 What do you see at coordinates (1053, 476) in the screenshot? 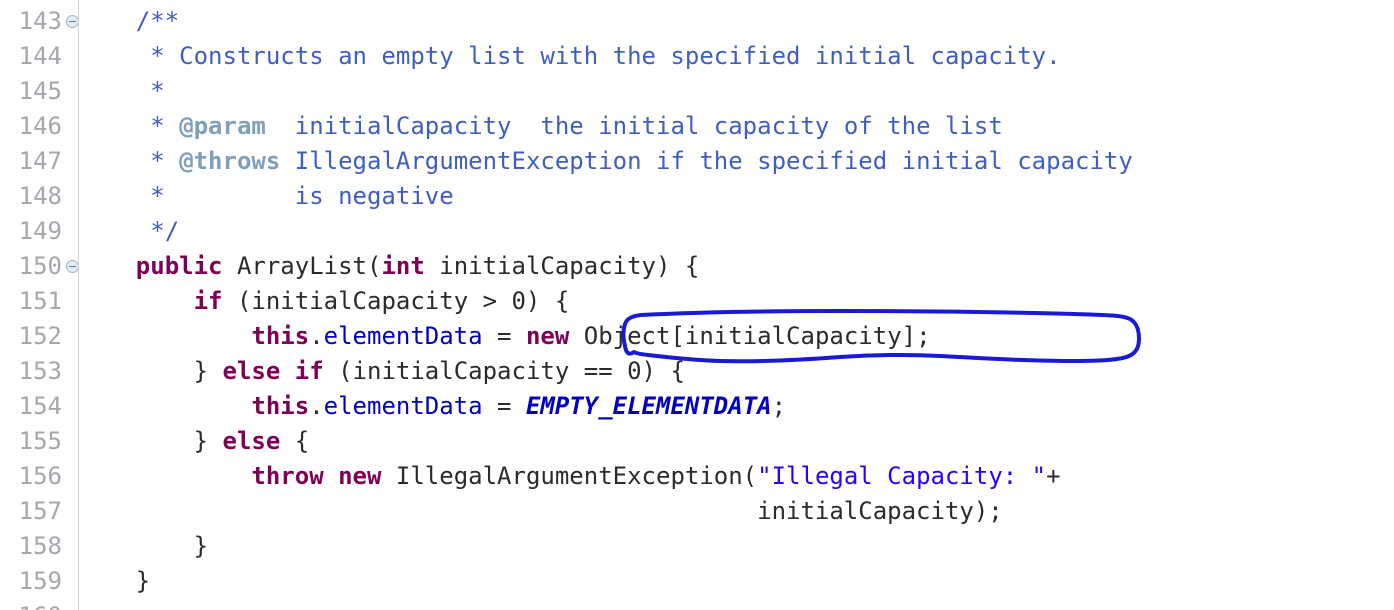
I see `code-token: +` at bounding box center [1053, 476].